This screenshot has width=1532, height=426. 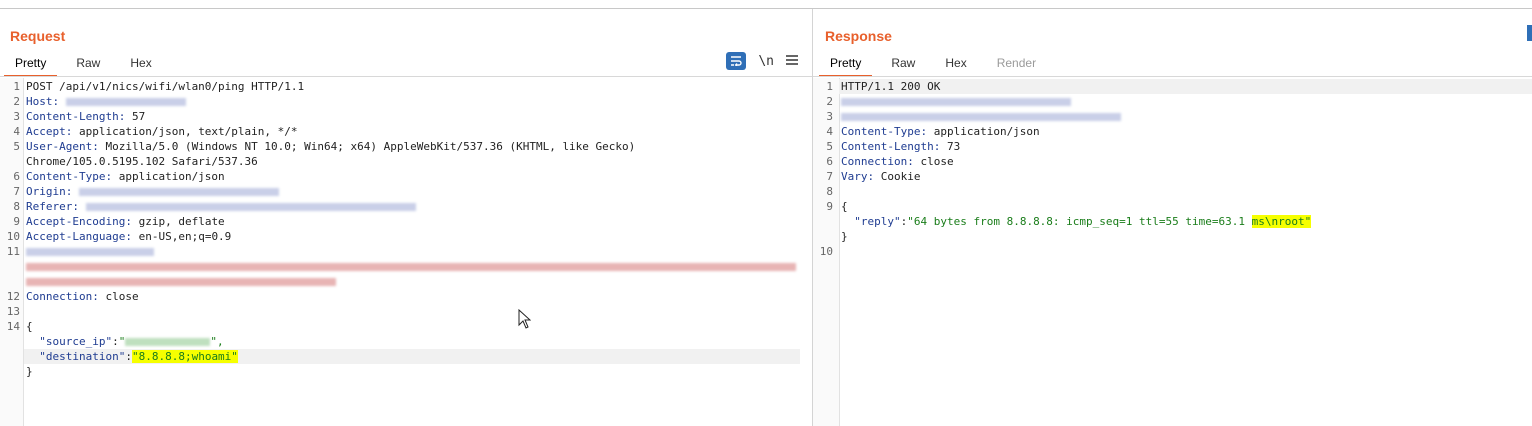 I want to click on mouse-cursor-icon, so click(x=525, y=321).